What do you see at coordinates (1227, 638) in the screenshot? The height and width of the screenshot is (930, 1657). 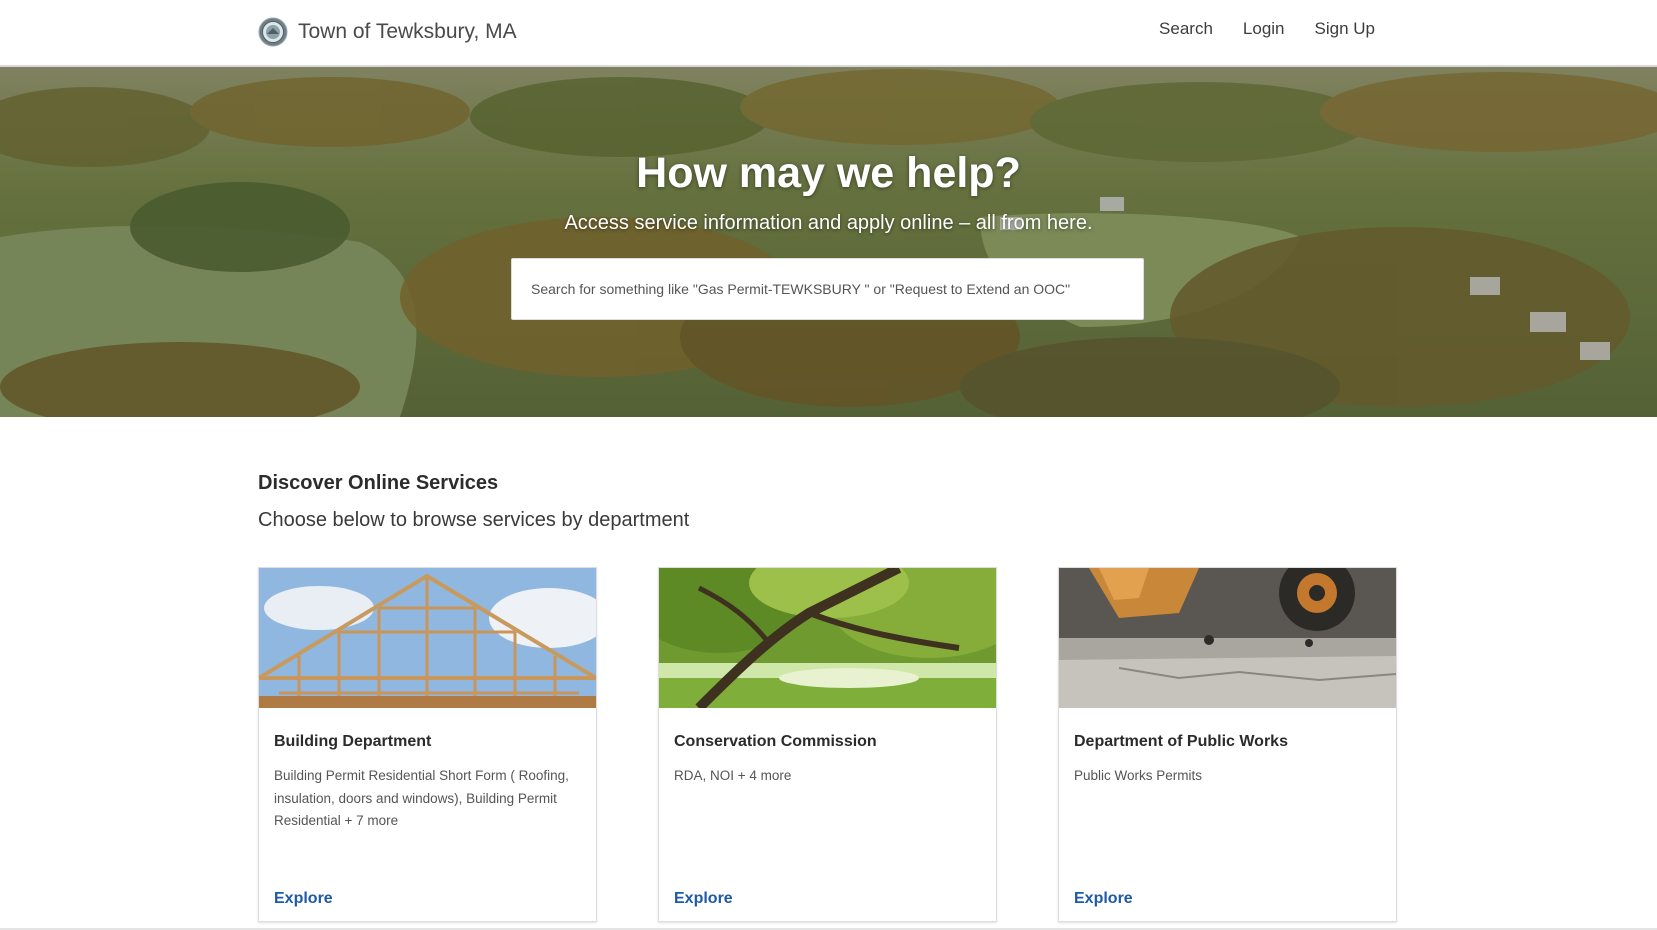 I see `road-construction-image` at bounding box center [1227, 638].